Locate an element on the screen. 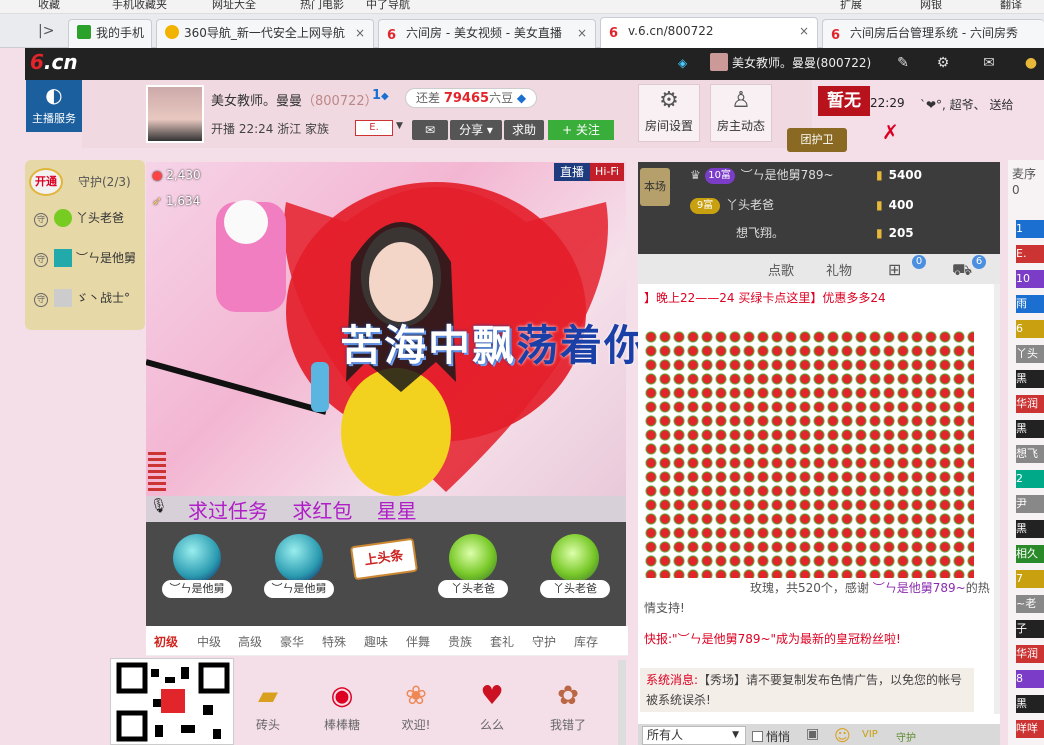 This screenshot has height=745, width=1044. follow-button: + 关注 is located at coordinates (581, 130).